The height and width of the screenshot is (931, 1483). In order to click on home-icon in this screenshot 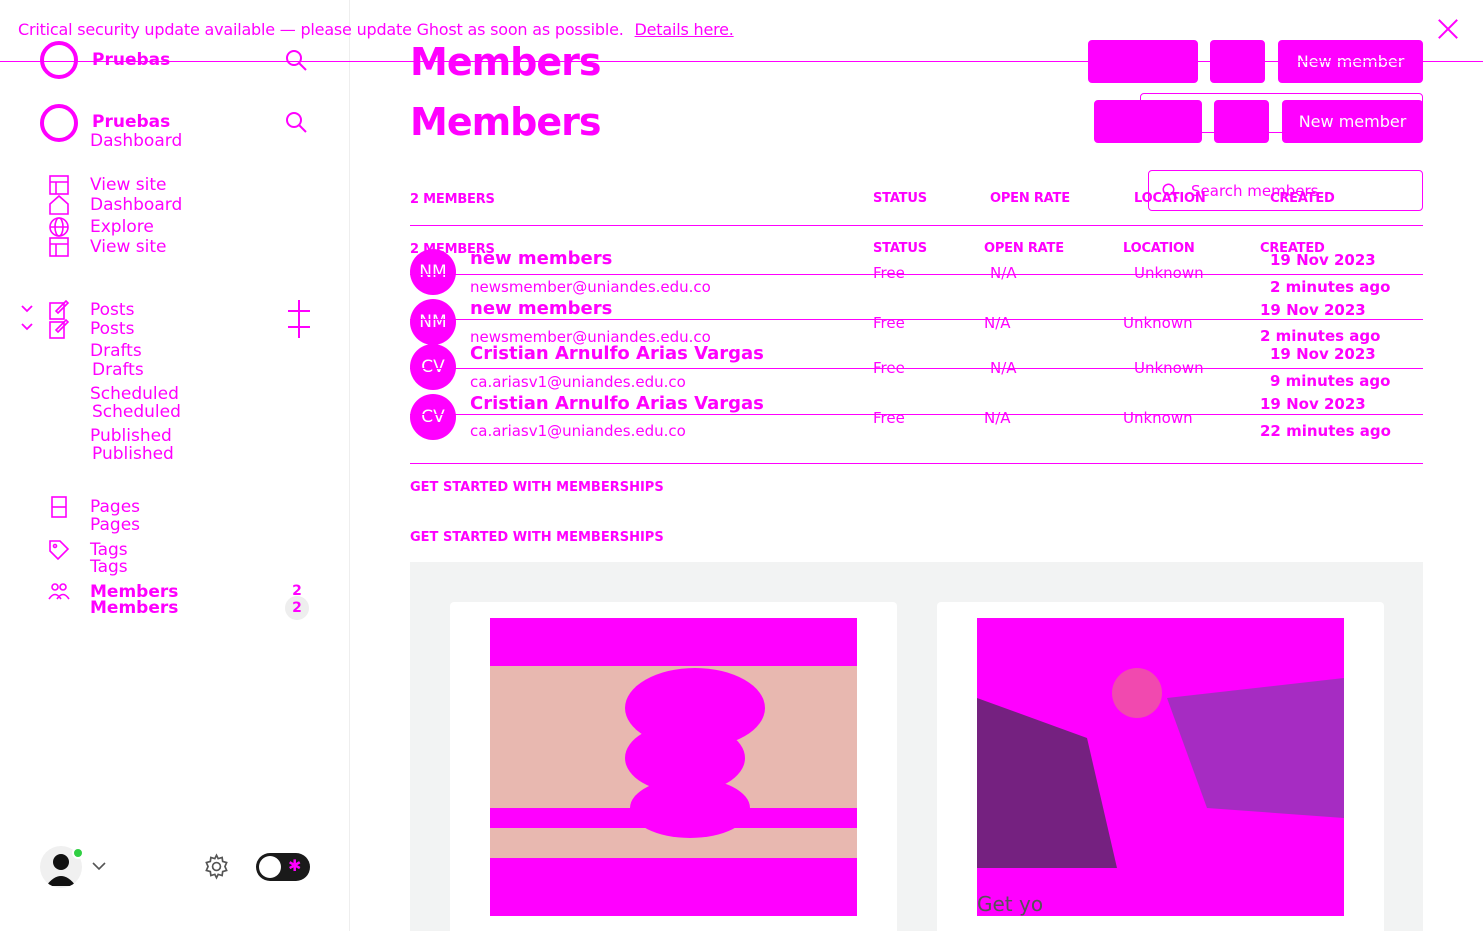, I will do `click(59, 205)`.